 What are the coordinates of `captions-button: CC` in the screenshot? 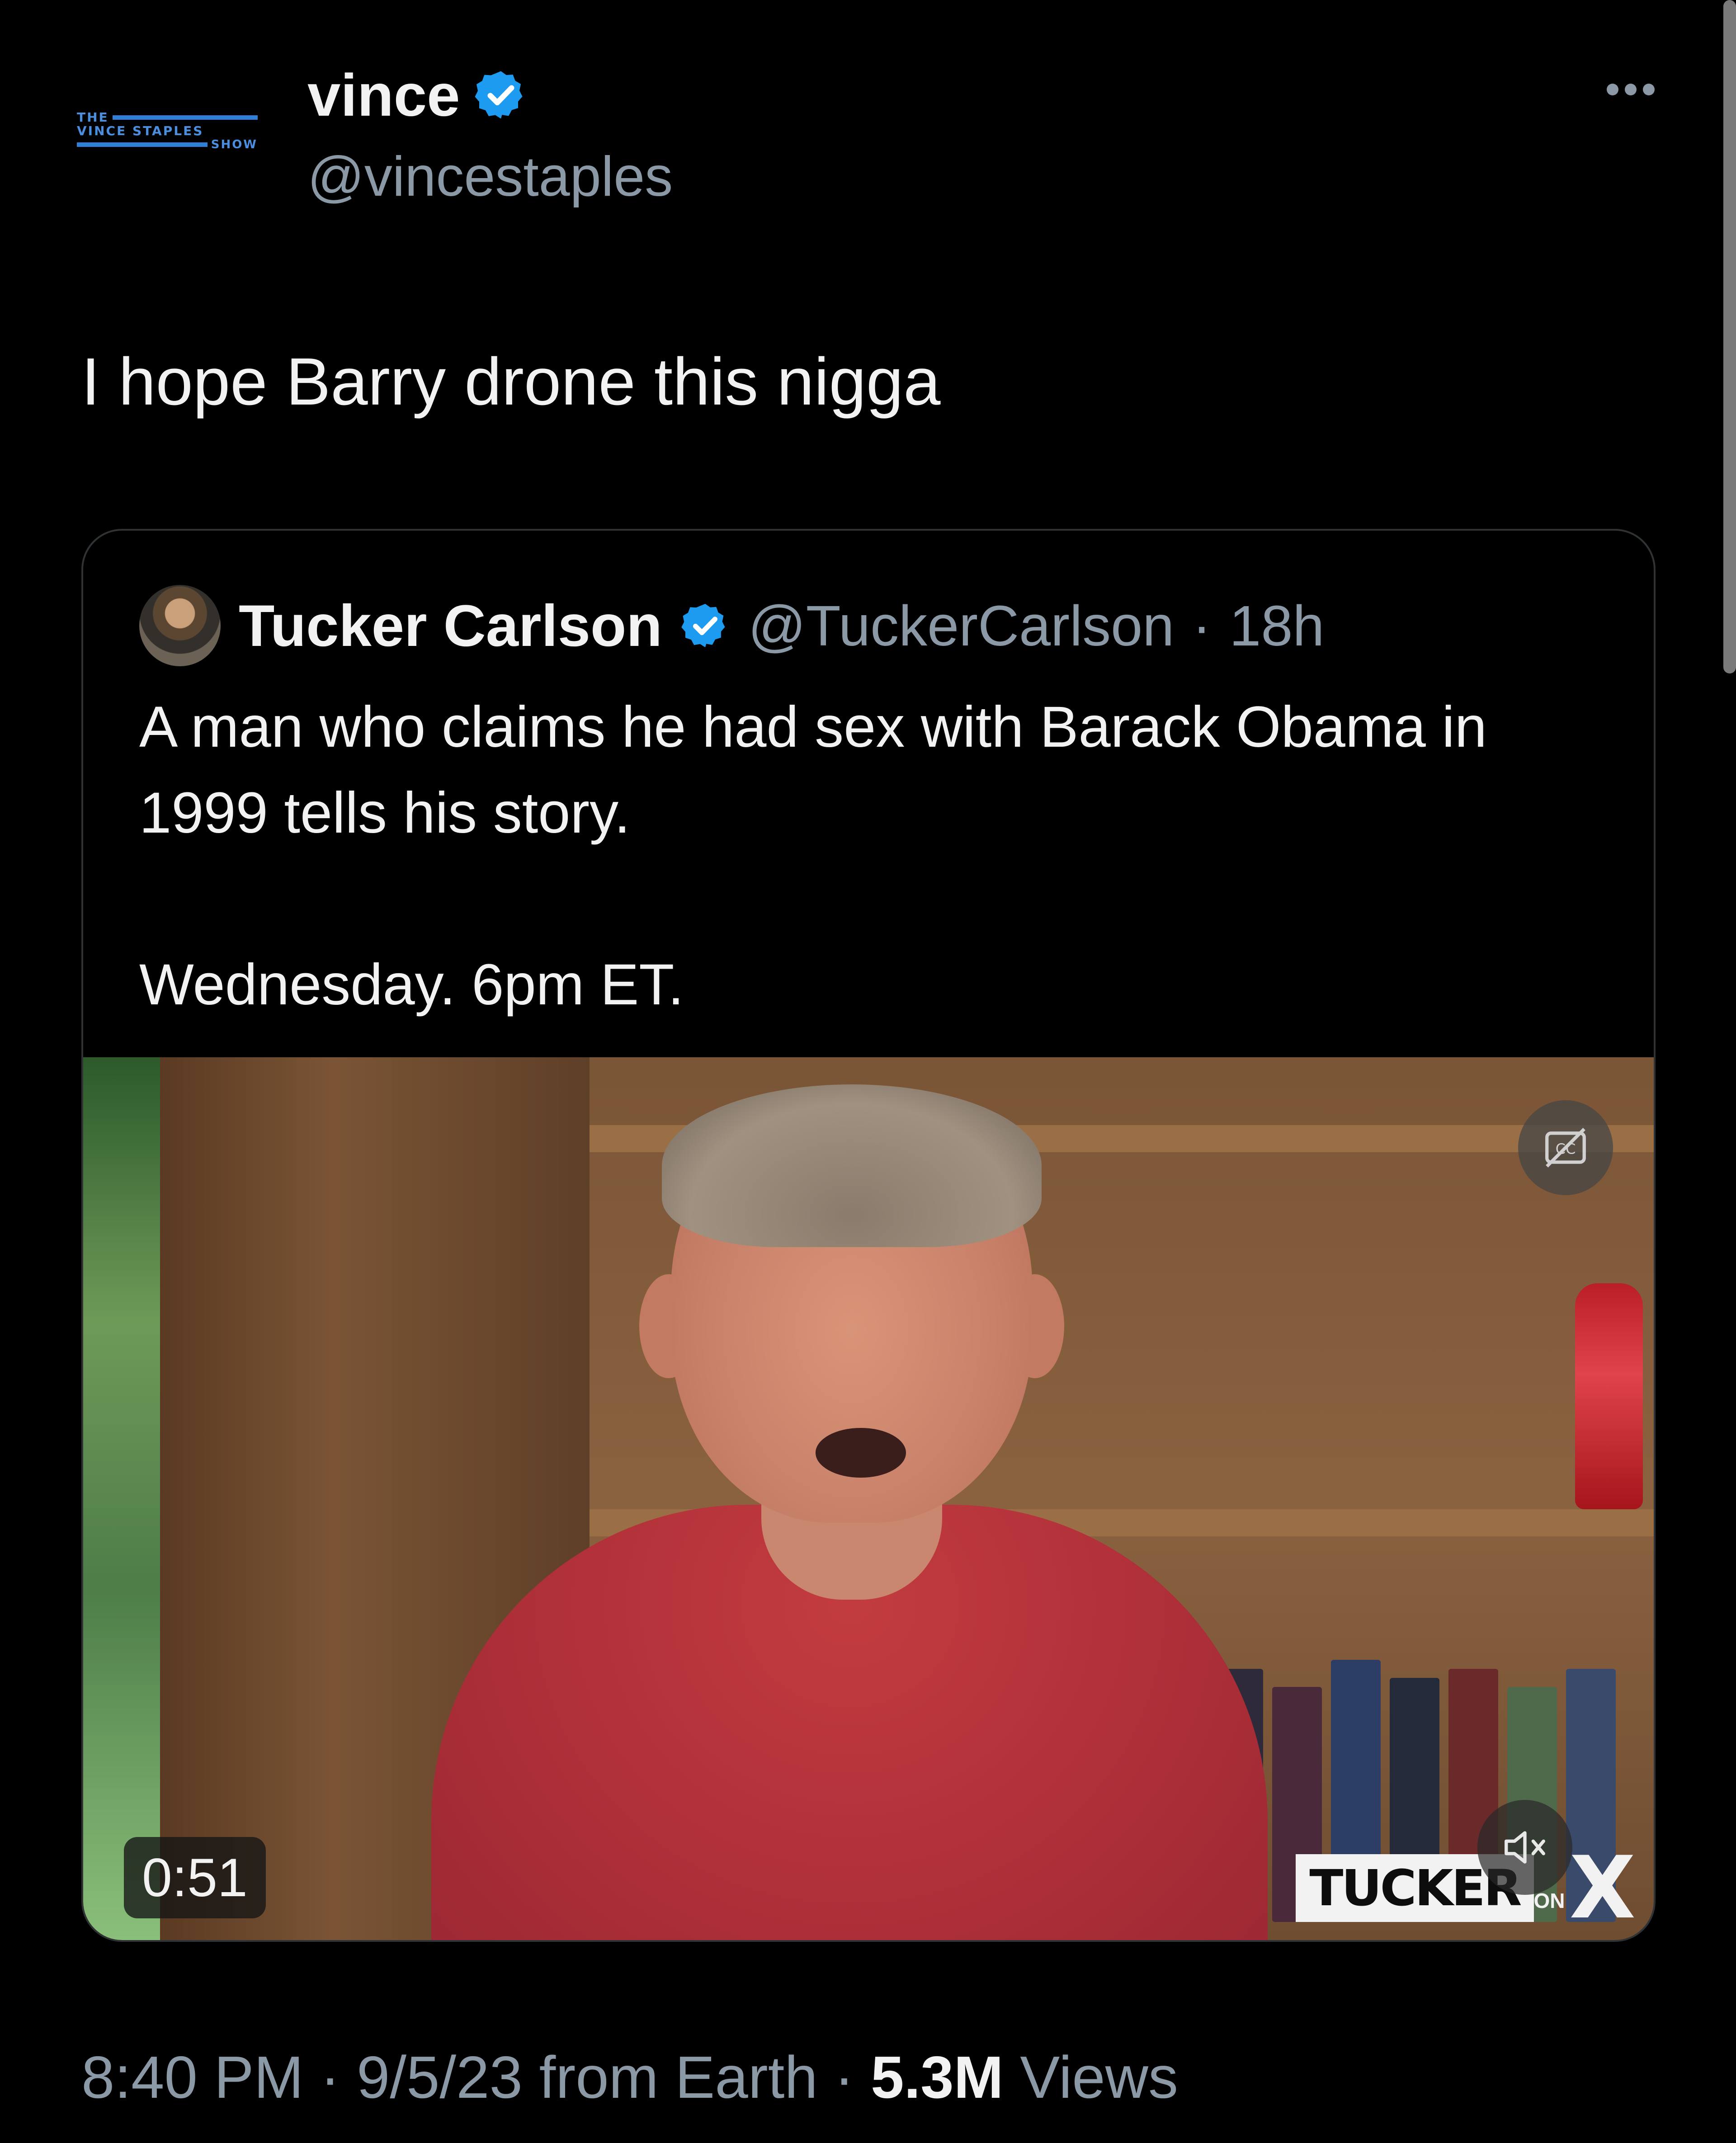 It's located at (1566, 1147).